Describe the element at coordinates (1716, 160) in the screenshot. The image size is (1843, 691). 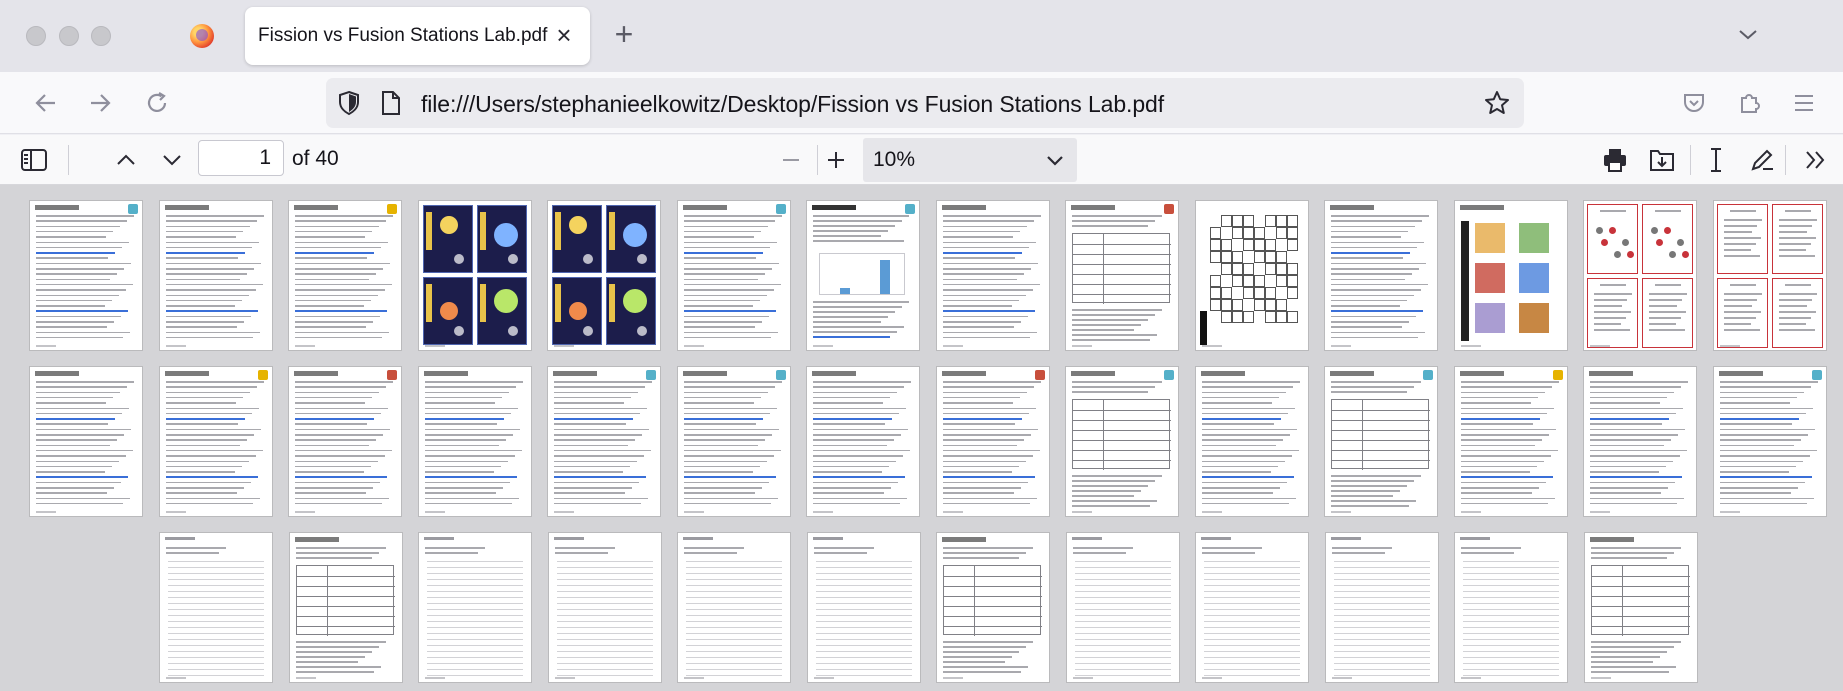
I see `text-cursor-icon` at that location.